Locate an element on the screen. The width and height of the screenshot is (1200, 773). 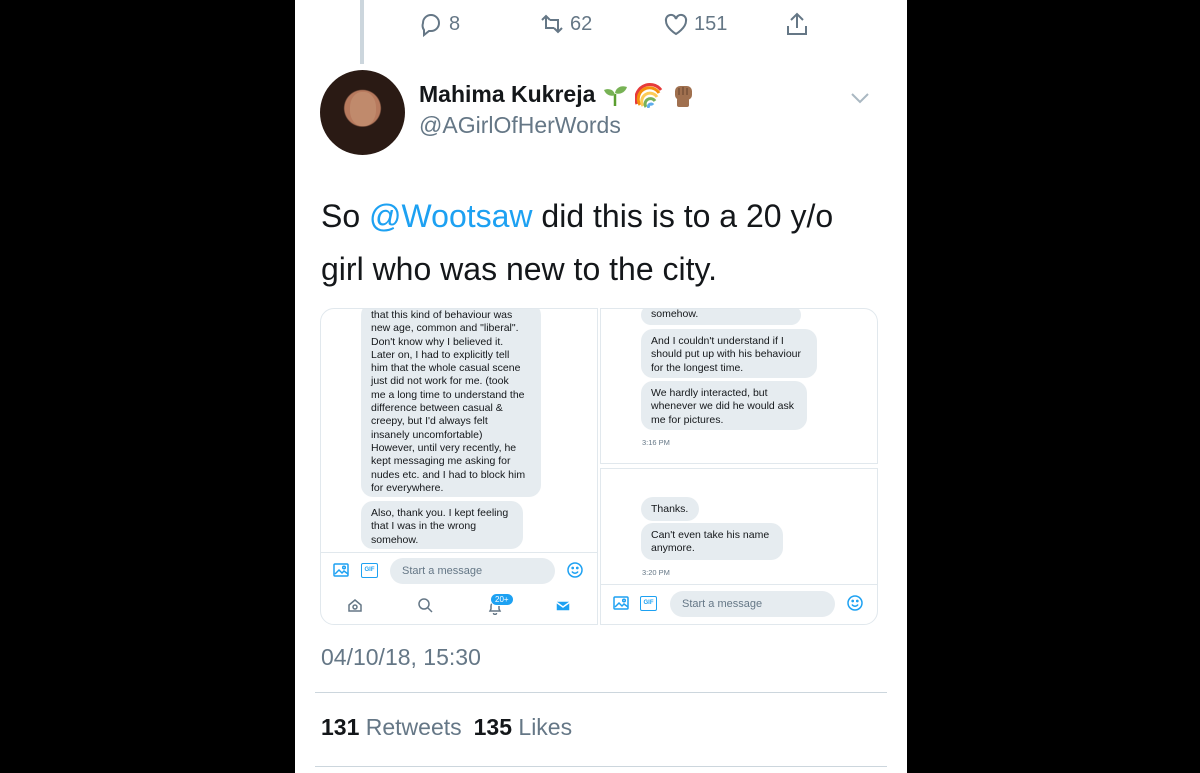
retweets-stat: 131 Retweets is located at coordinates (391, 727).